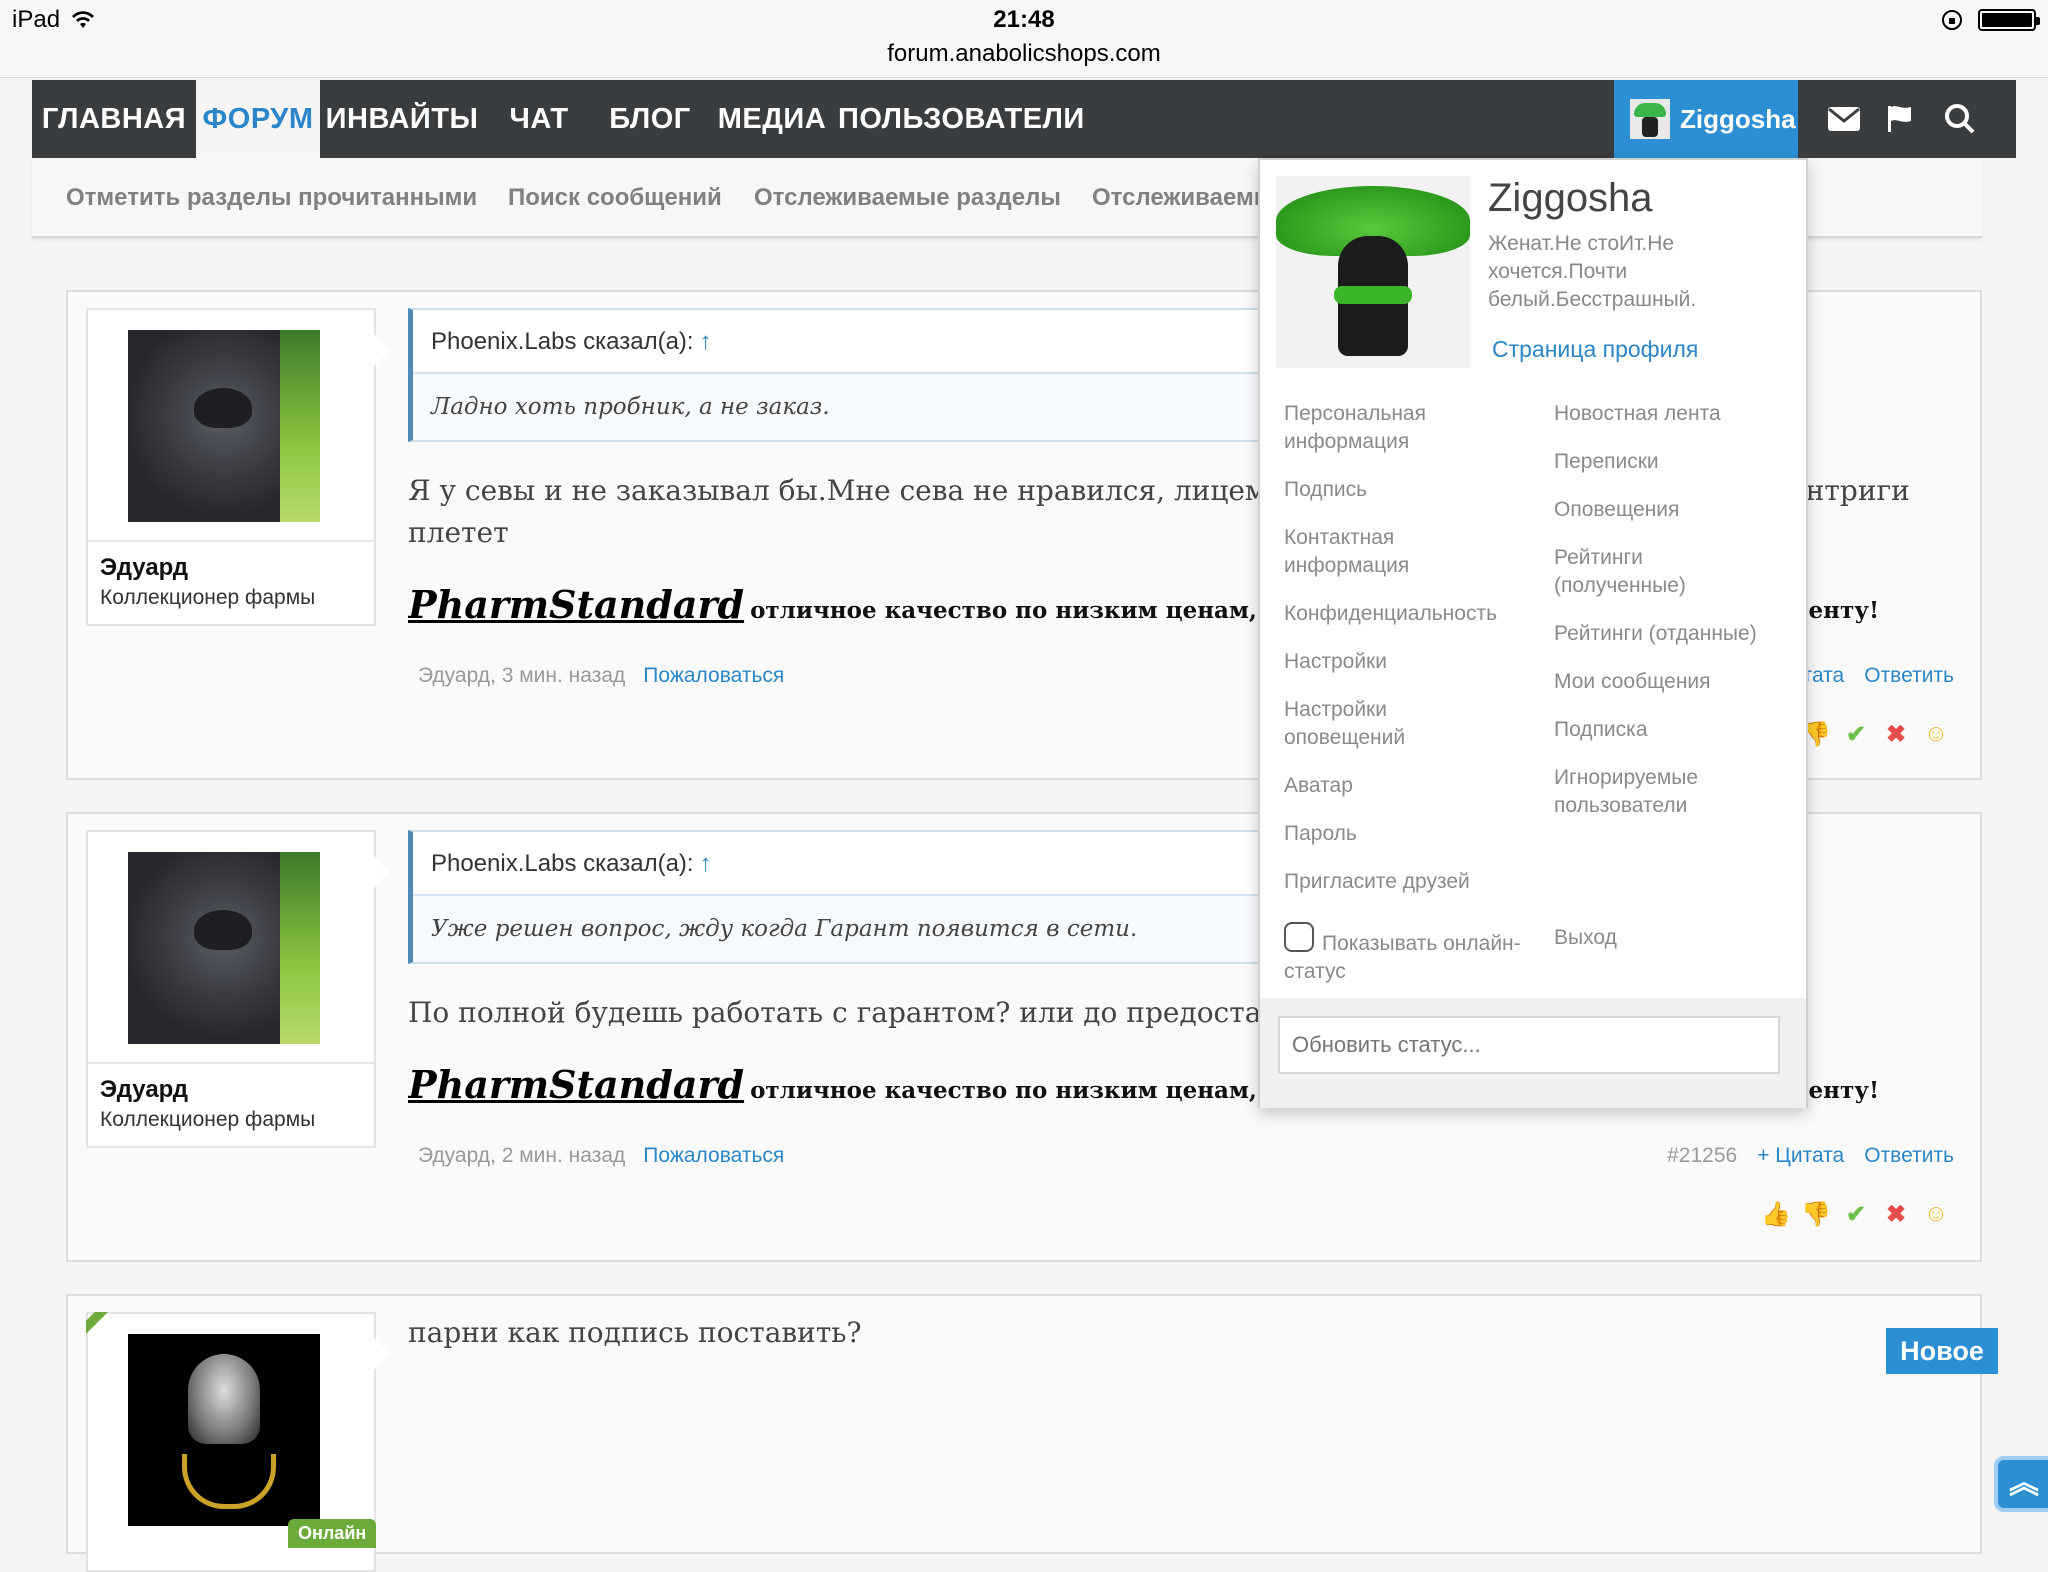 The image size is (2048, 1572). Describe the element at coordinates (1654, 938) in the screenshot. I see `logout-link: Выход` at that location.